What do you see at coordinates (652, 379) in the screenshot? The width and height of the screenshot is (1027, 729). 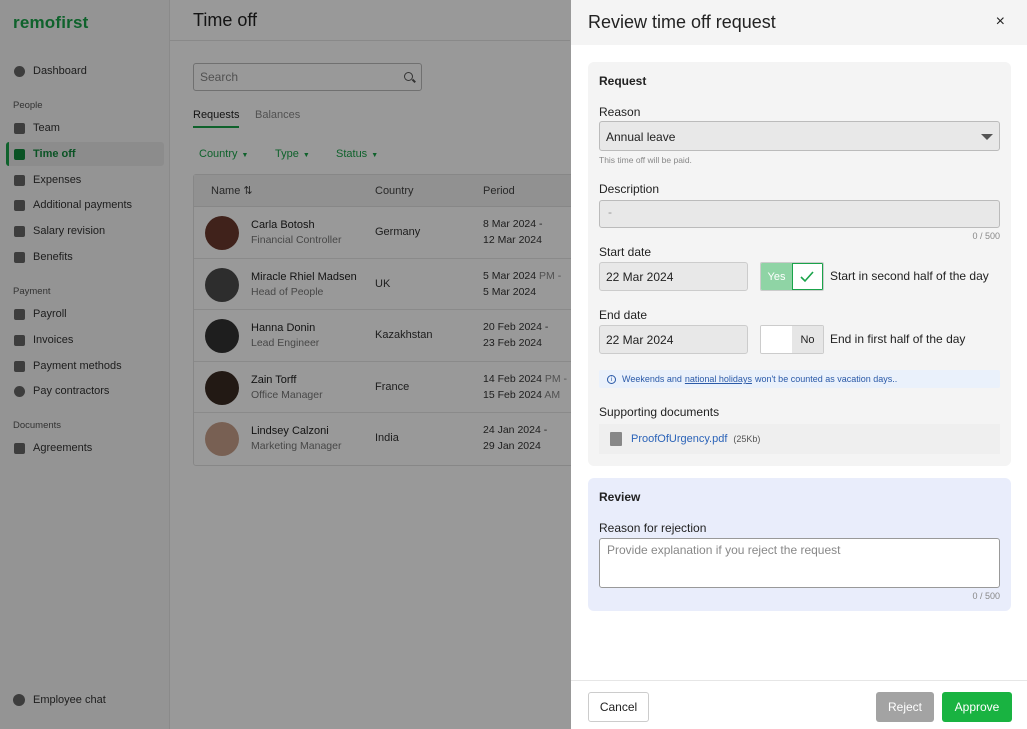 I see `info-prefix: Weekends and` at bounding box center [652, 379].